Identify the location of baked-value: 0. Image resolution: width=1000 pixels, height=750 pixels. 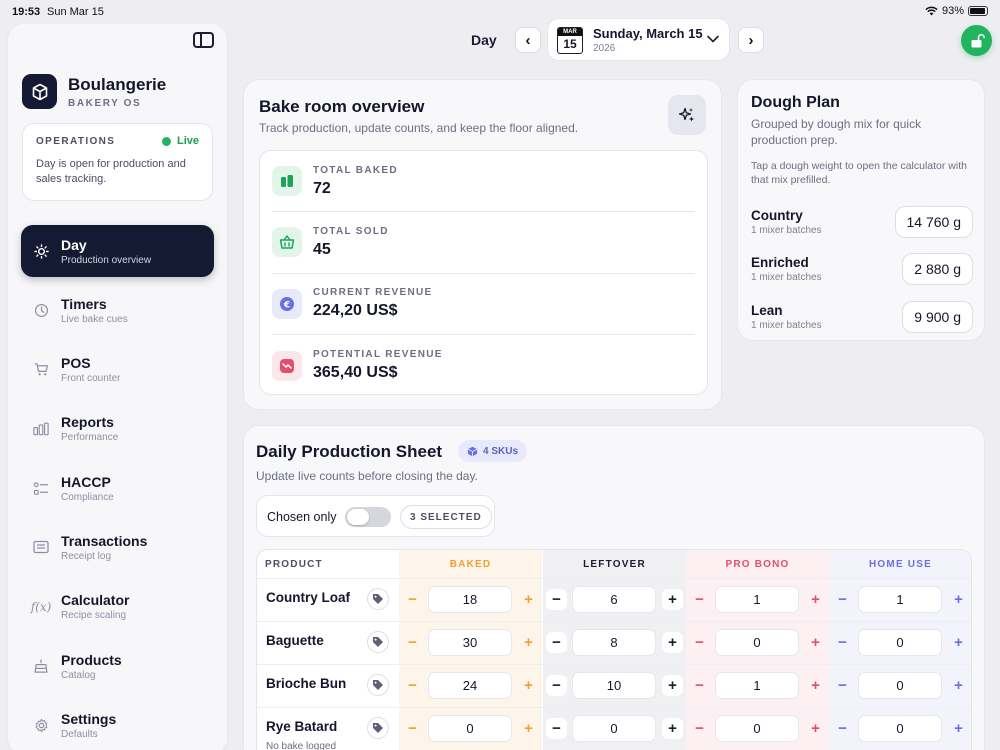
(470, 728).